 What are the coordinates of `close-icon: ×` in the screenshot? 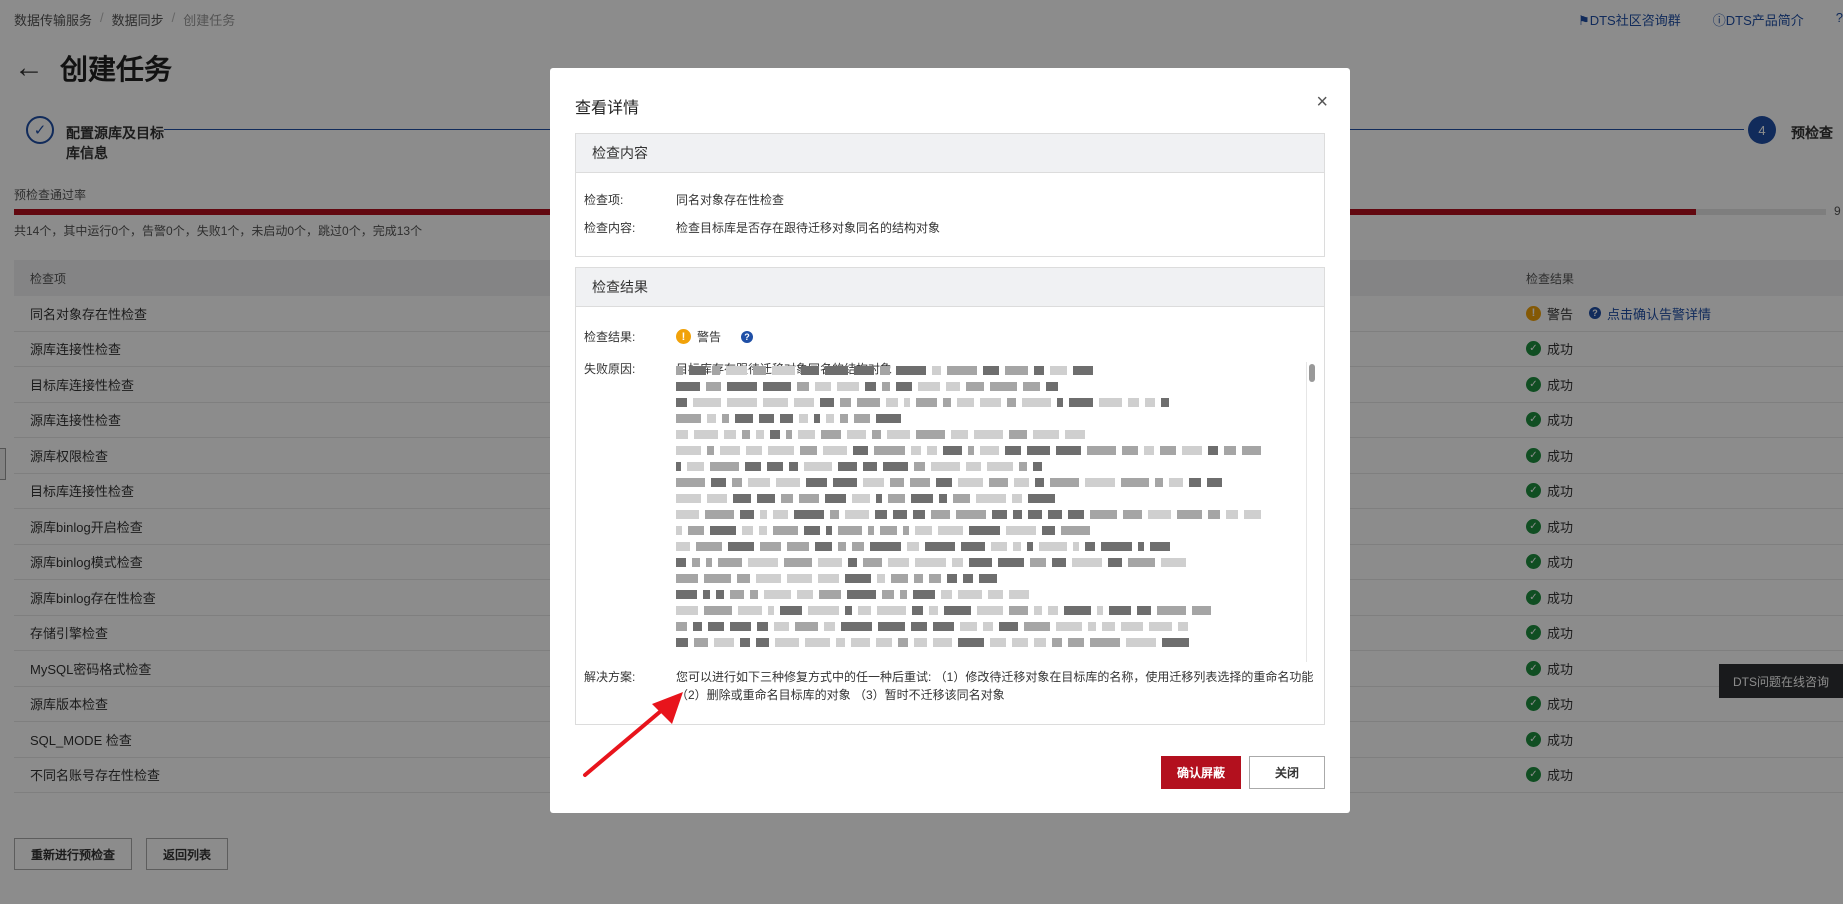 It's located at (1322, 102).